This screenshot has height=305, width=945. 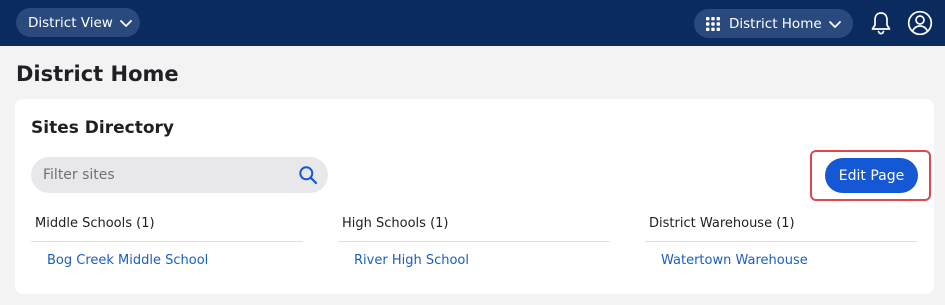 I want to click on filter-sites-field, so click(x=179, y=175).